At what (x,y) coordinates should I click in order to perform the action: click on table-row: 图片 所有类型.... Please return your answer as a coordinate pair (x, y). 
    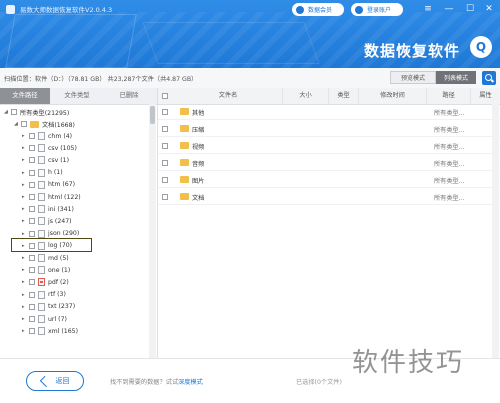
    Looking at the image, I should click on (329, 180).